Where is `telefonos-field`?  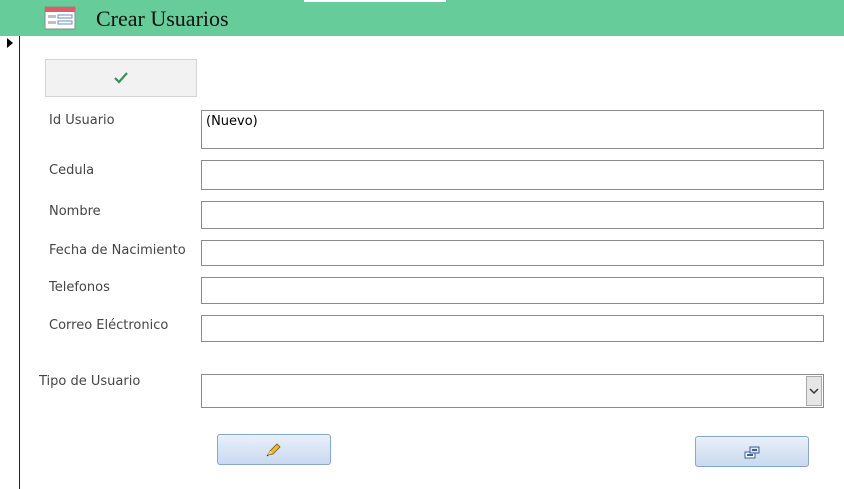 telefonos-field is located at coordinates (512, 290).